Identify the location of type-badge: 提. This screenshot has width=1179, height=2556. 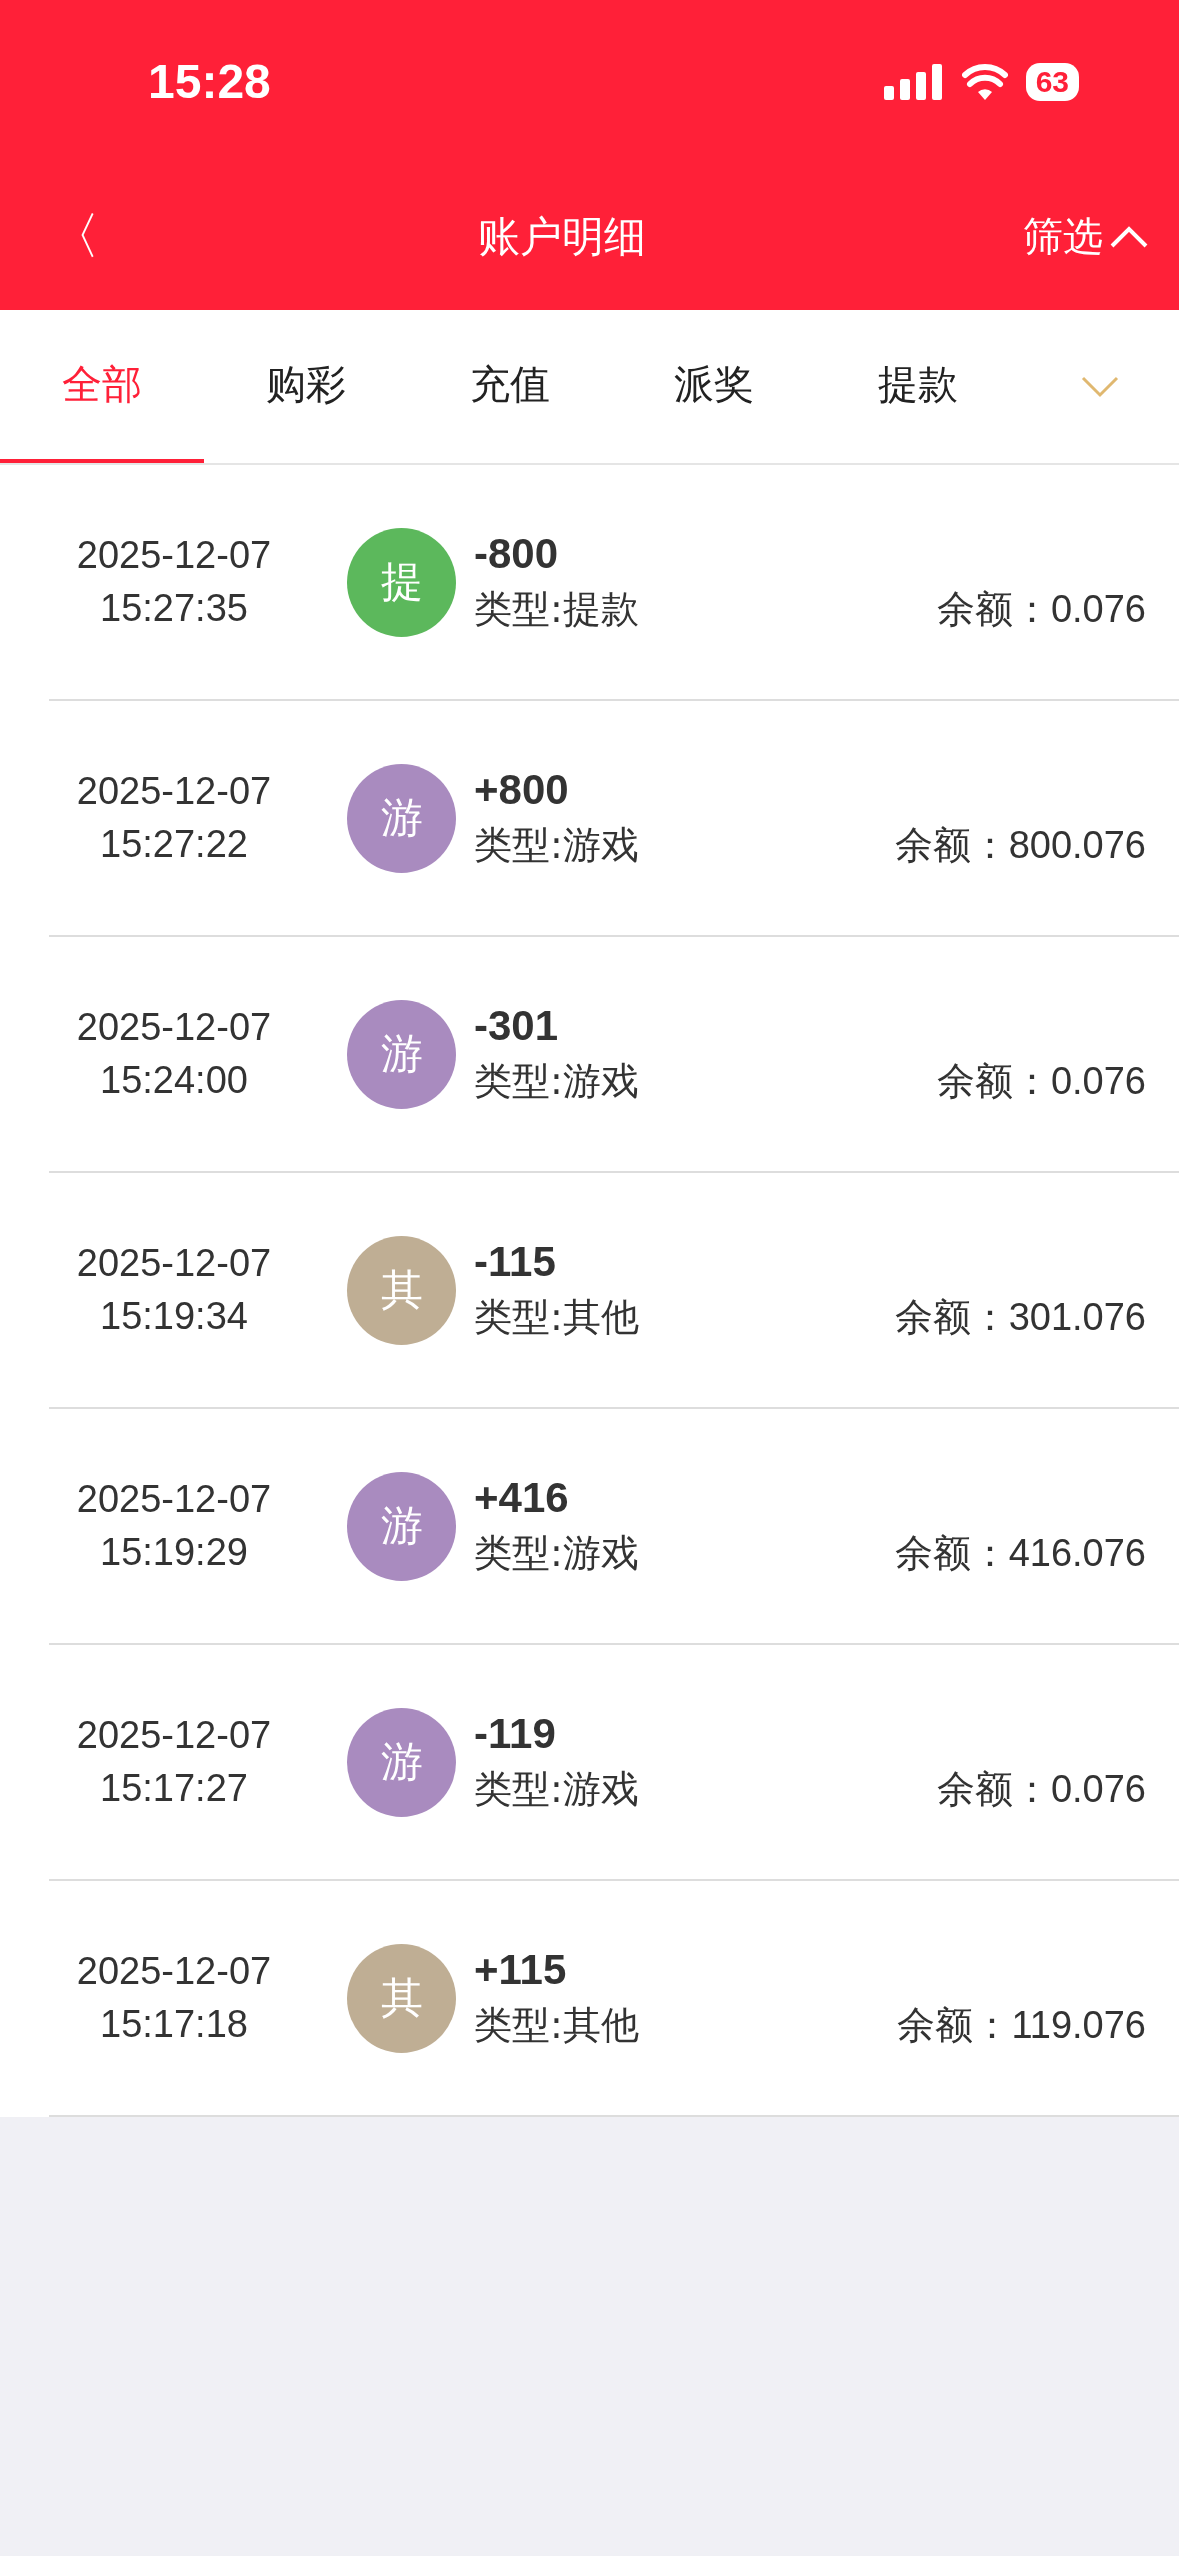
(401, 582).